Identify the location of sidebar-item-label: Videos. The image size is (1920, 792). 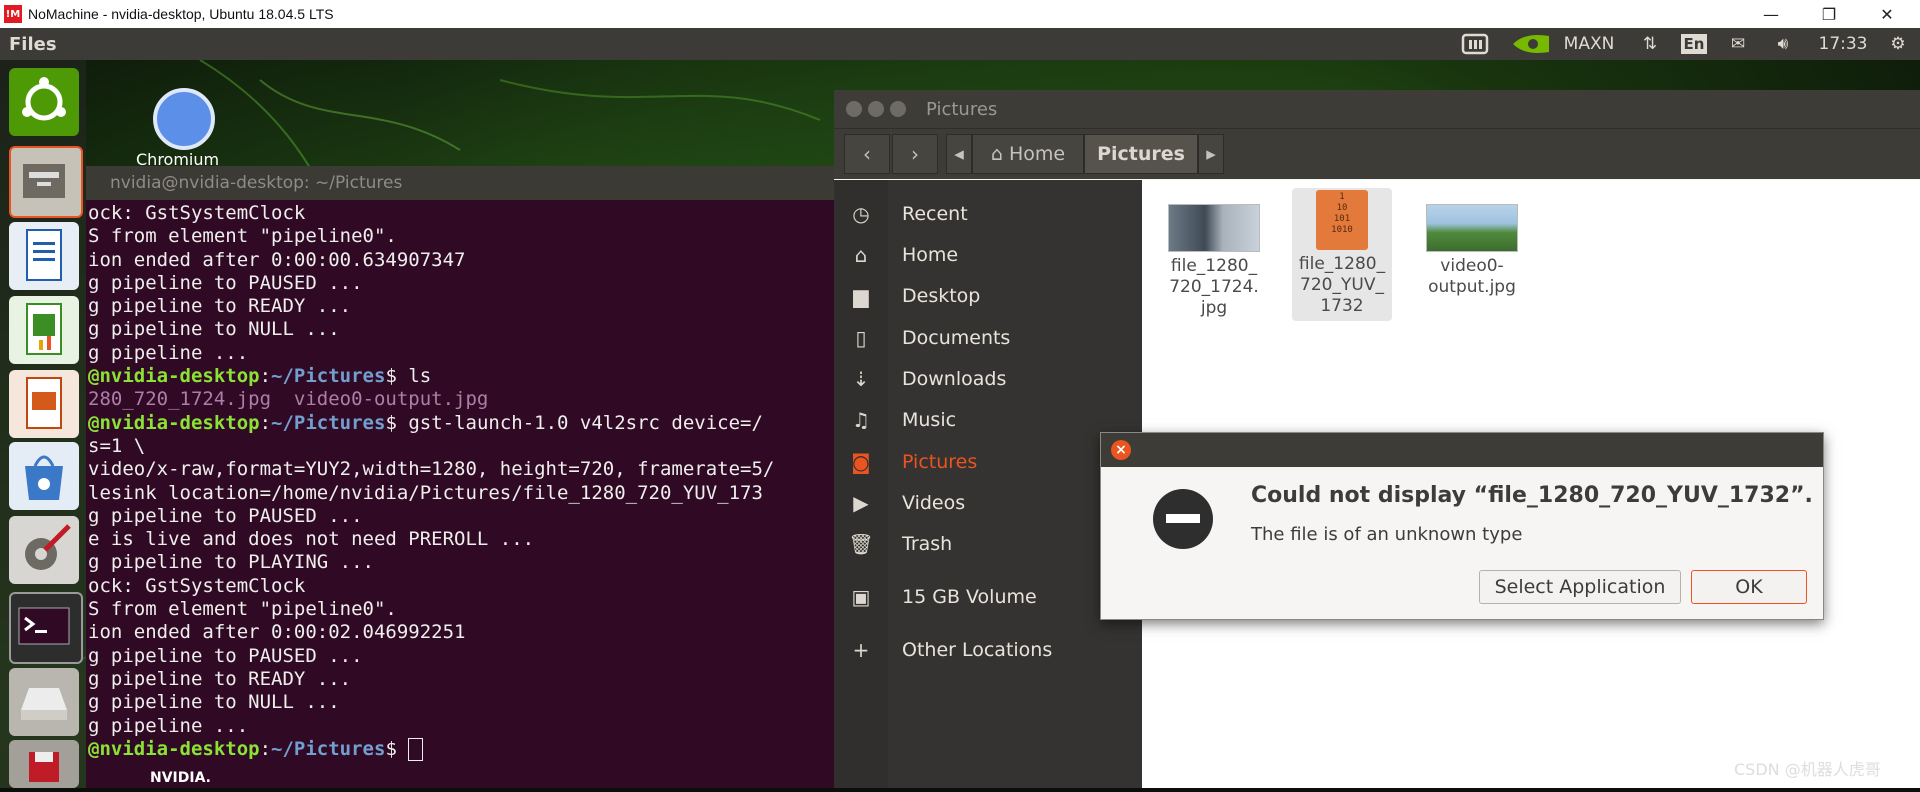
(934, 503).